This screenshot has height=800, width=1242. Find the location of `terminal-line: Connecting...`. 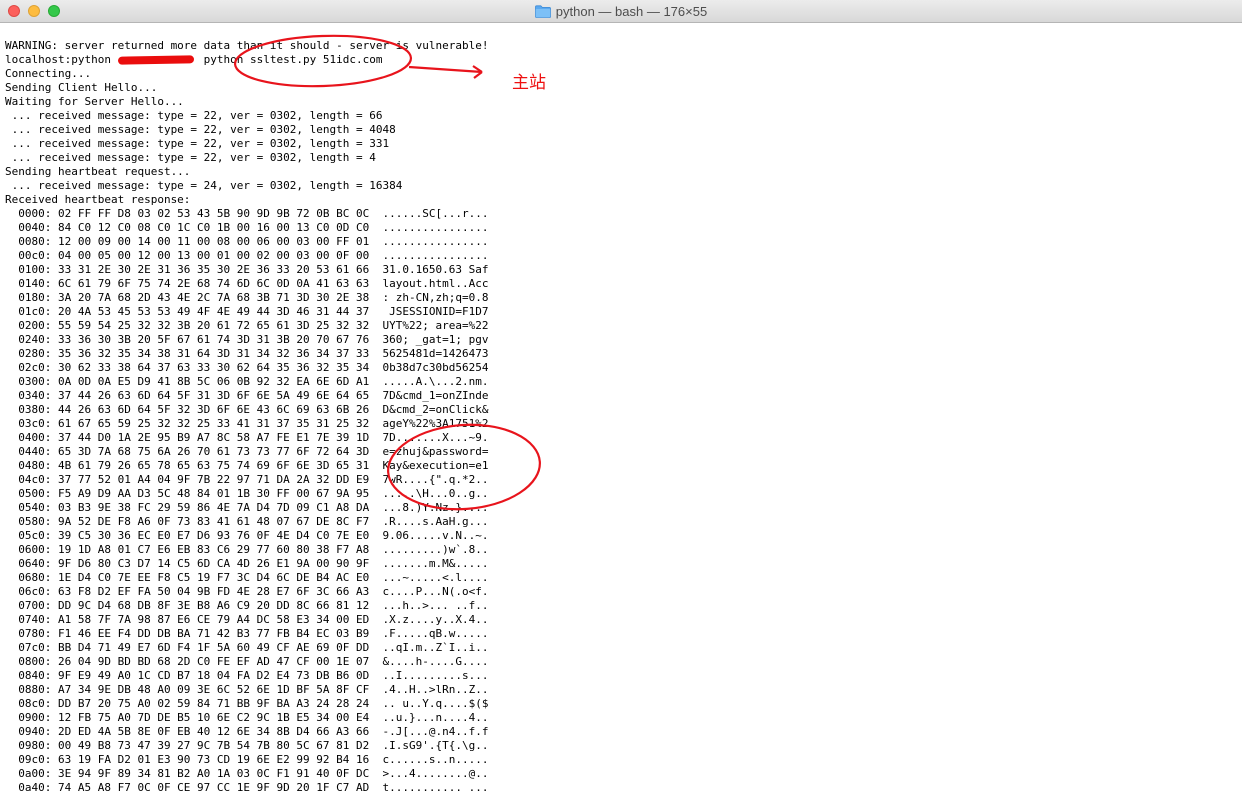

terminal-line: Connecting... is located at coordinates (48, 73).